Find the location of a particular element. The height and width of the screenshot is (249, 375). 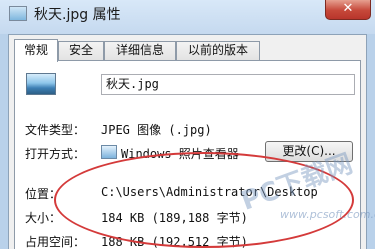

location-label: 位置： is located at coordinates (43, 194).